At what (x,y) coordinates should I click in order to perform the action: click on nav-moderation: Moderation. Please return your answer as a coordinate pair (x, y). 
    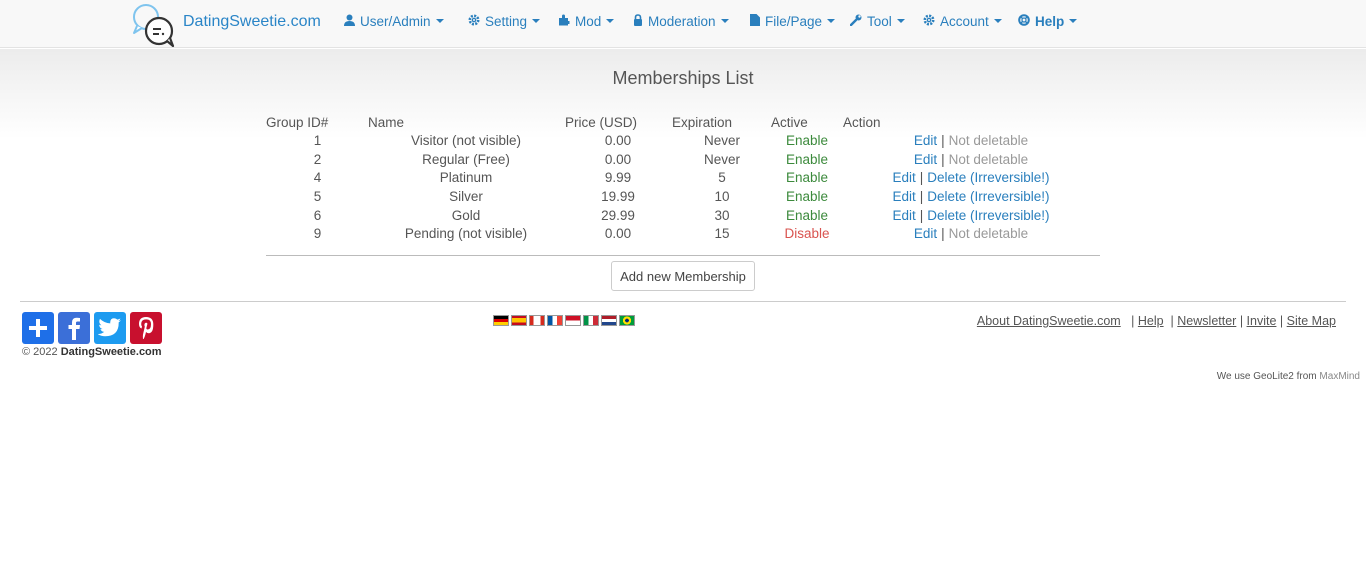
    Looking at the image, I should click on (681, 21).